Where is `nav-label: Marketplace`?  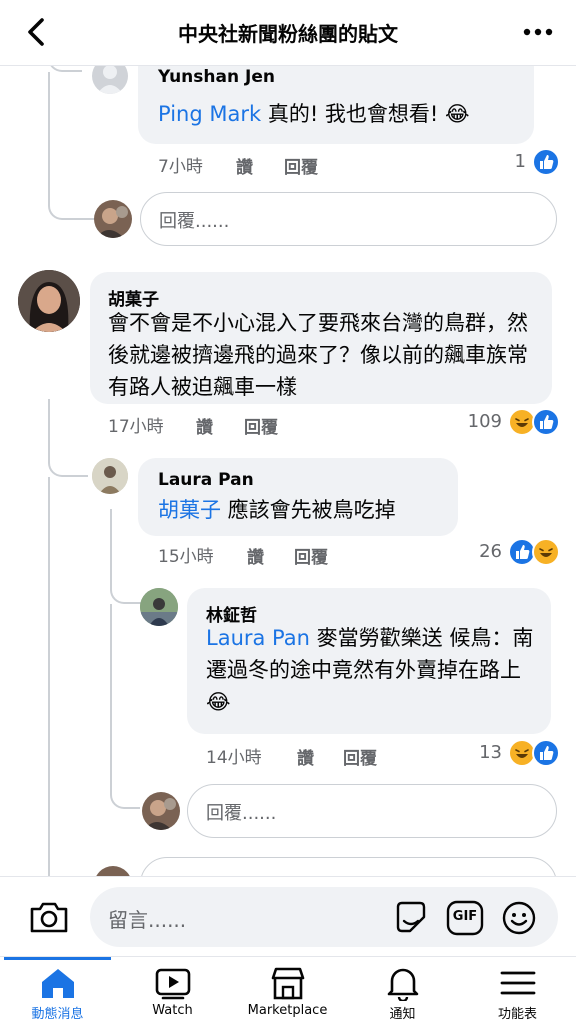 nav-label: Marketplace is located at coordinates (287, 1010).